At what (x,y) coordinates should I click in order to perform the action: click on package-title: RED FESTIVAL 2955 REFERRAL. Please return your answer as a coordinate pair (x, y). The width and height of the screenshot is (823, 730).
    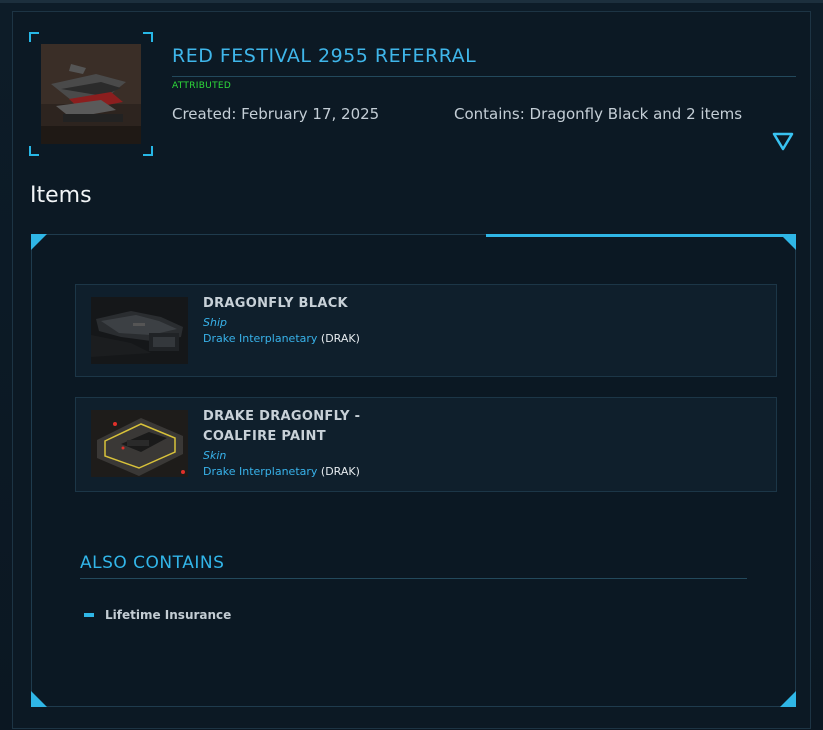
    Looking at the image, I should click on (324, 56).